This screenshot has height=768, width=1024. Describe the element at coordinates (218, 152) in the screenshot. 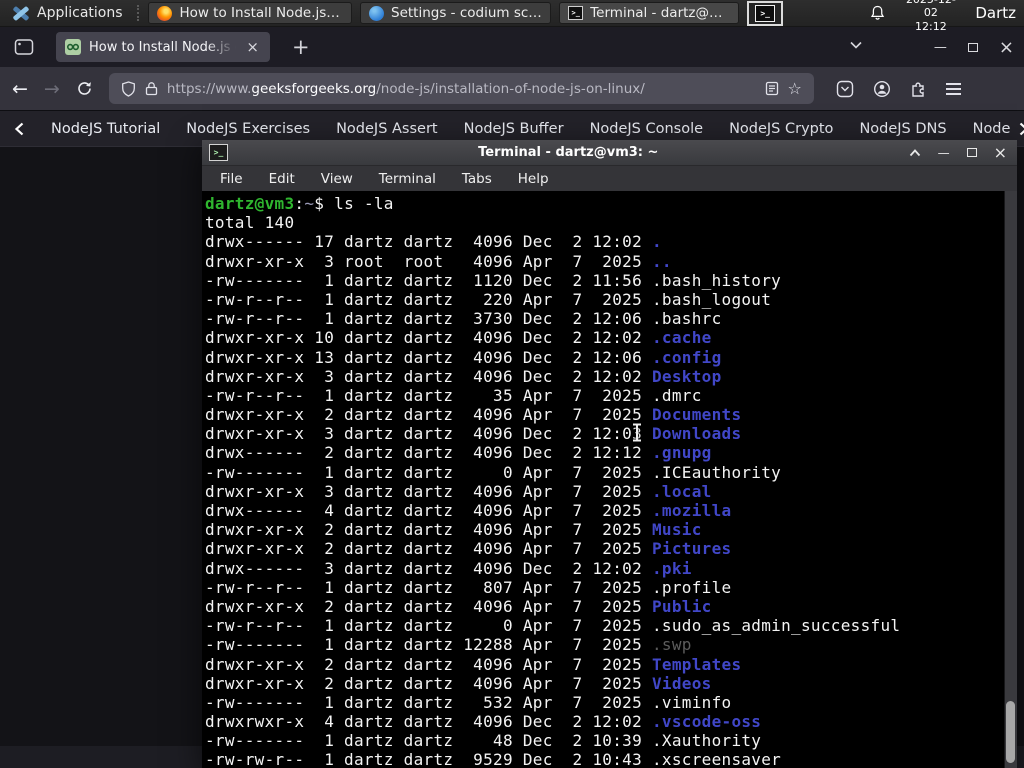

I see `terminal-window-icon: >_` at that location.